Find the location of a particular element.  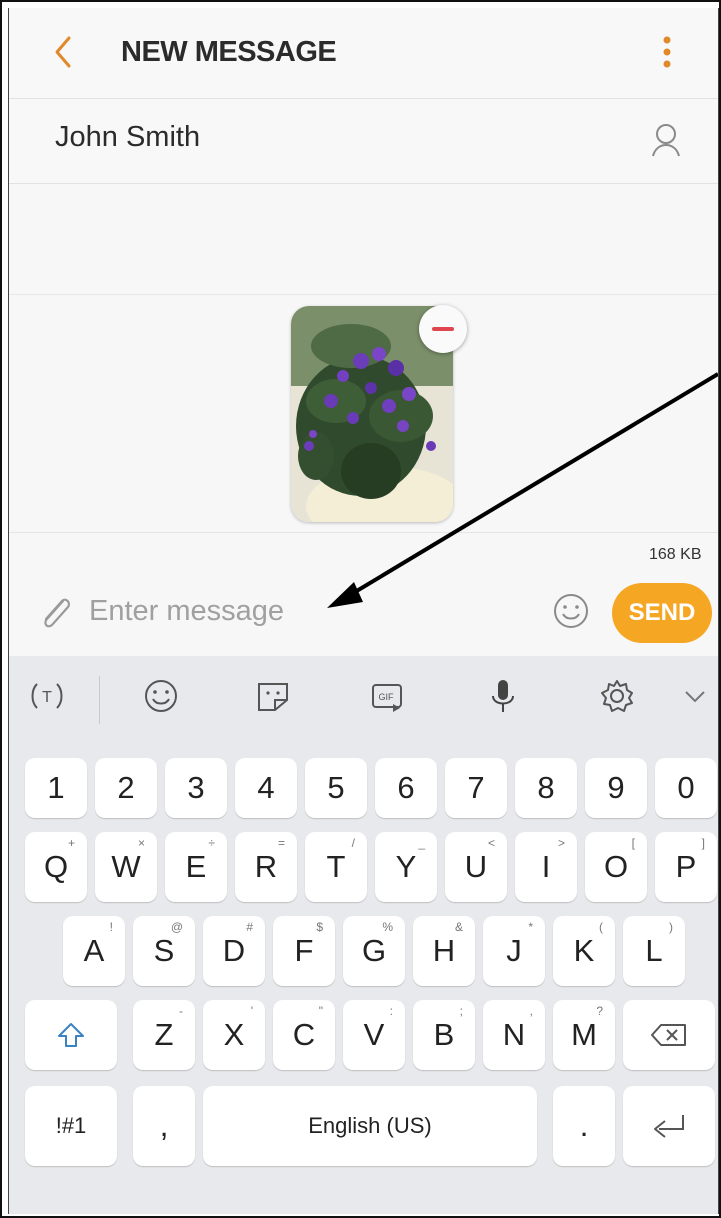

key-2: 2 is located at coordinates (126, 788).